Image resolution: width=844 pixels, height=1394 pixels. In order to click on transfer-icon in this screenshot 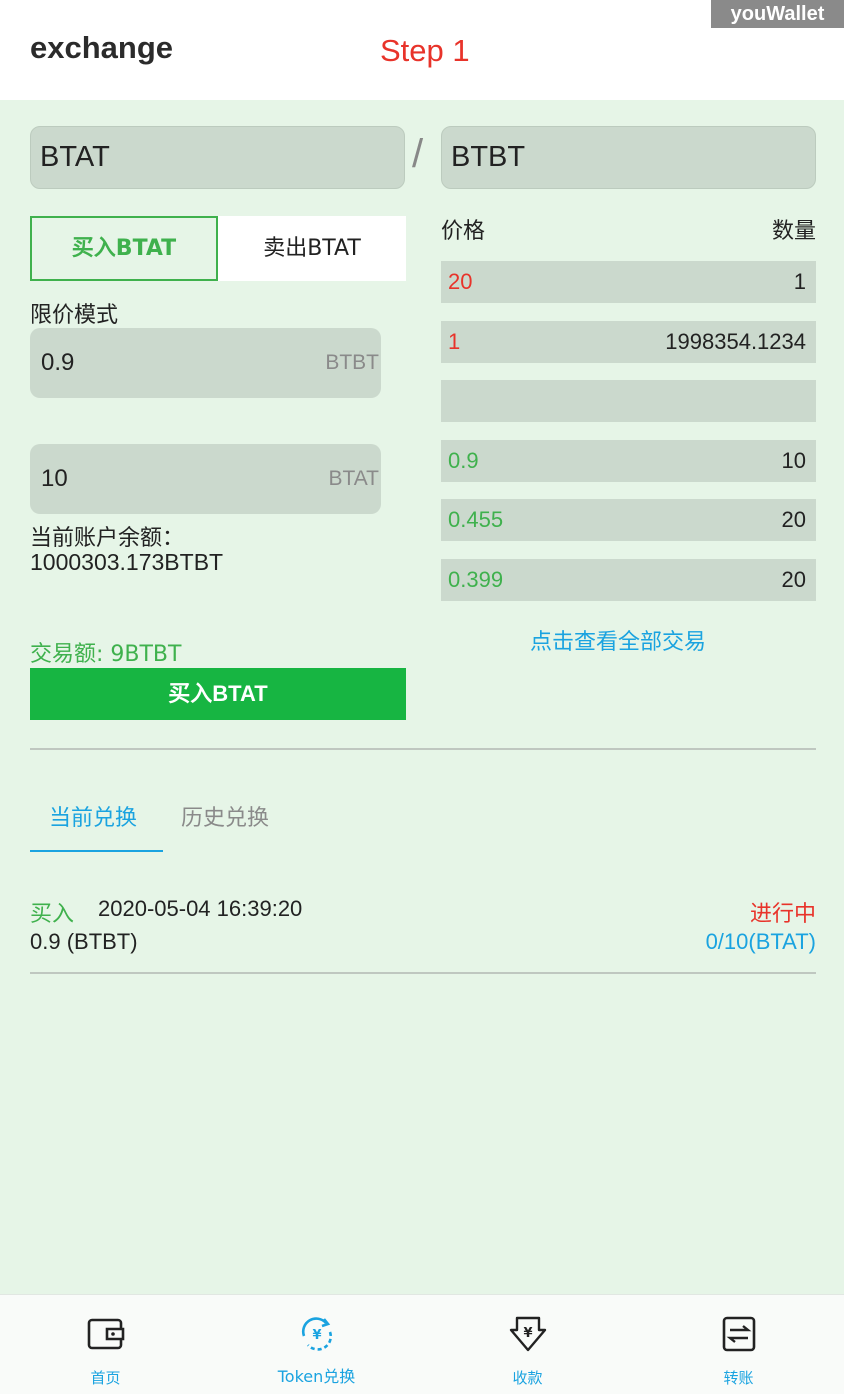, I will do `click(739, 1334)`.